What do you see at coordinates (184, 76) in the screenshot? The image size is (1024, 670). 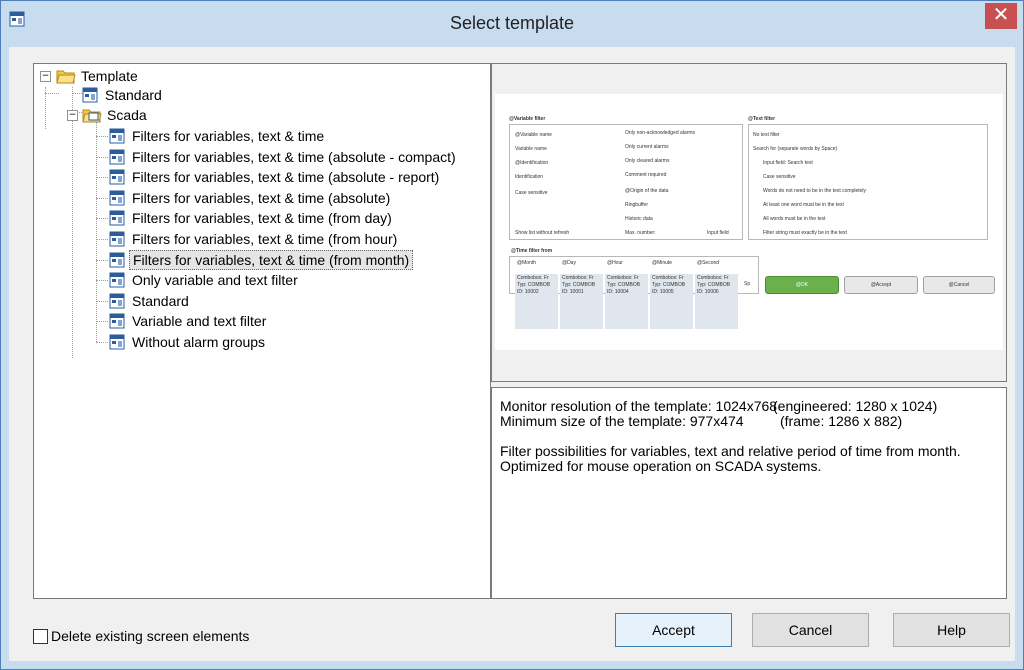 I see `tree-node-template: − Template` at bounding box center [184, 76].